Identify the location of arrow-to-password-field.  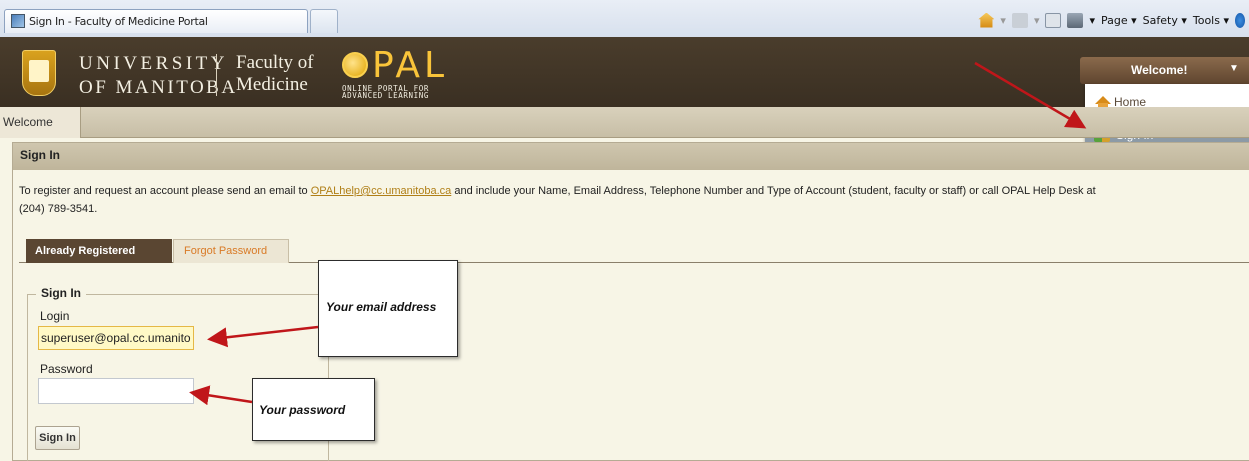
(221, 395).